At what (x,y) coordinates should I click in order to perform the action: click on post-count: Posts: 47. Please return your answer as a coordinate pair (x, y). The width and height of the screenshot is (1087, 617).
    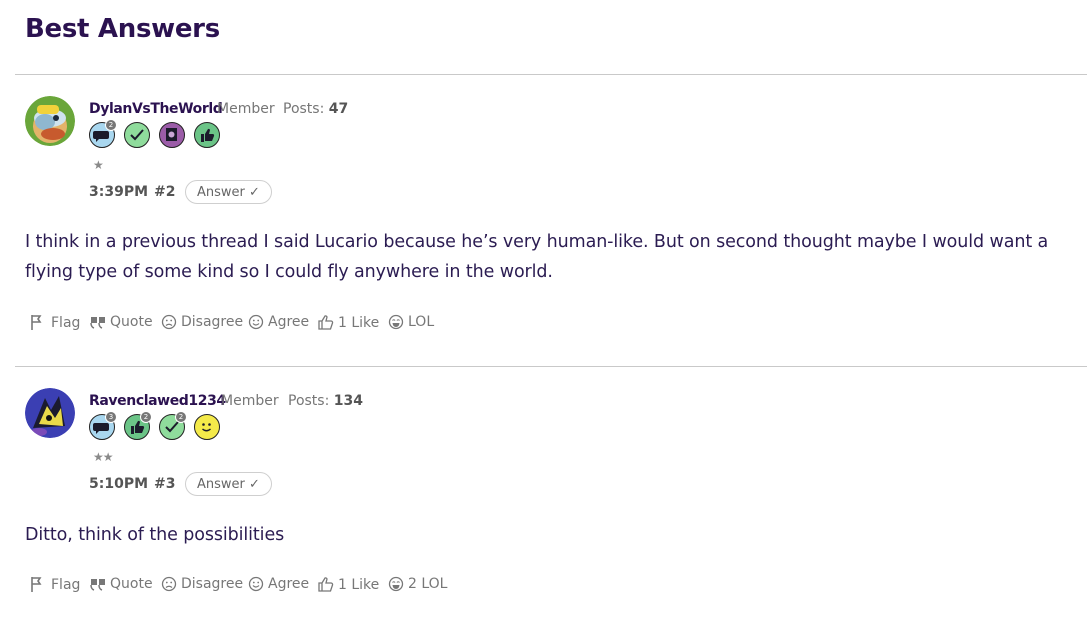
    Looking at the image, I should click on (316, 109).